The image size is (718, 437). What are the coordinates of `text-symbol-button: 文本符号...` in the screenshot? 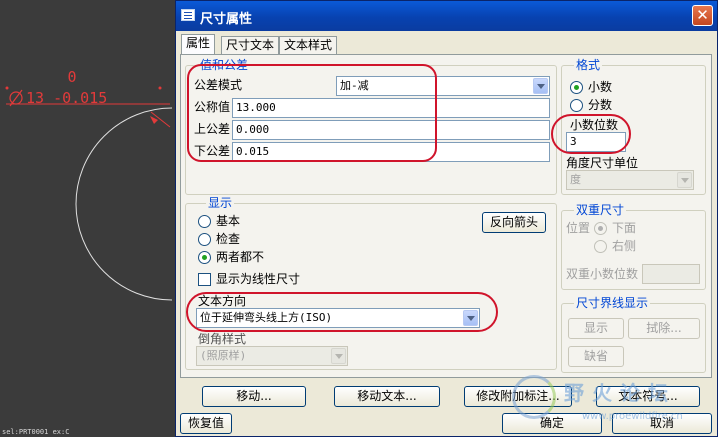 It's located at (648, 396).